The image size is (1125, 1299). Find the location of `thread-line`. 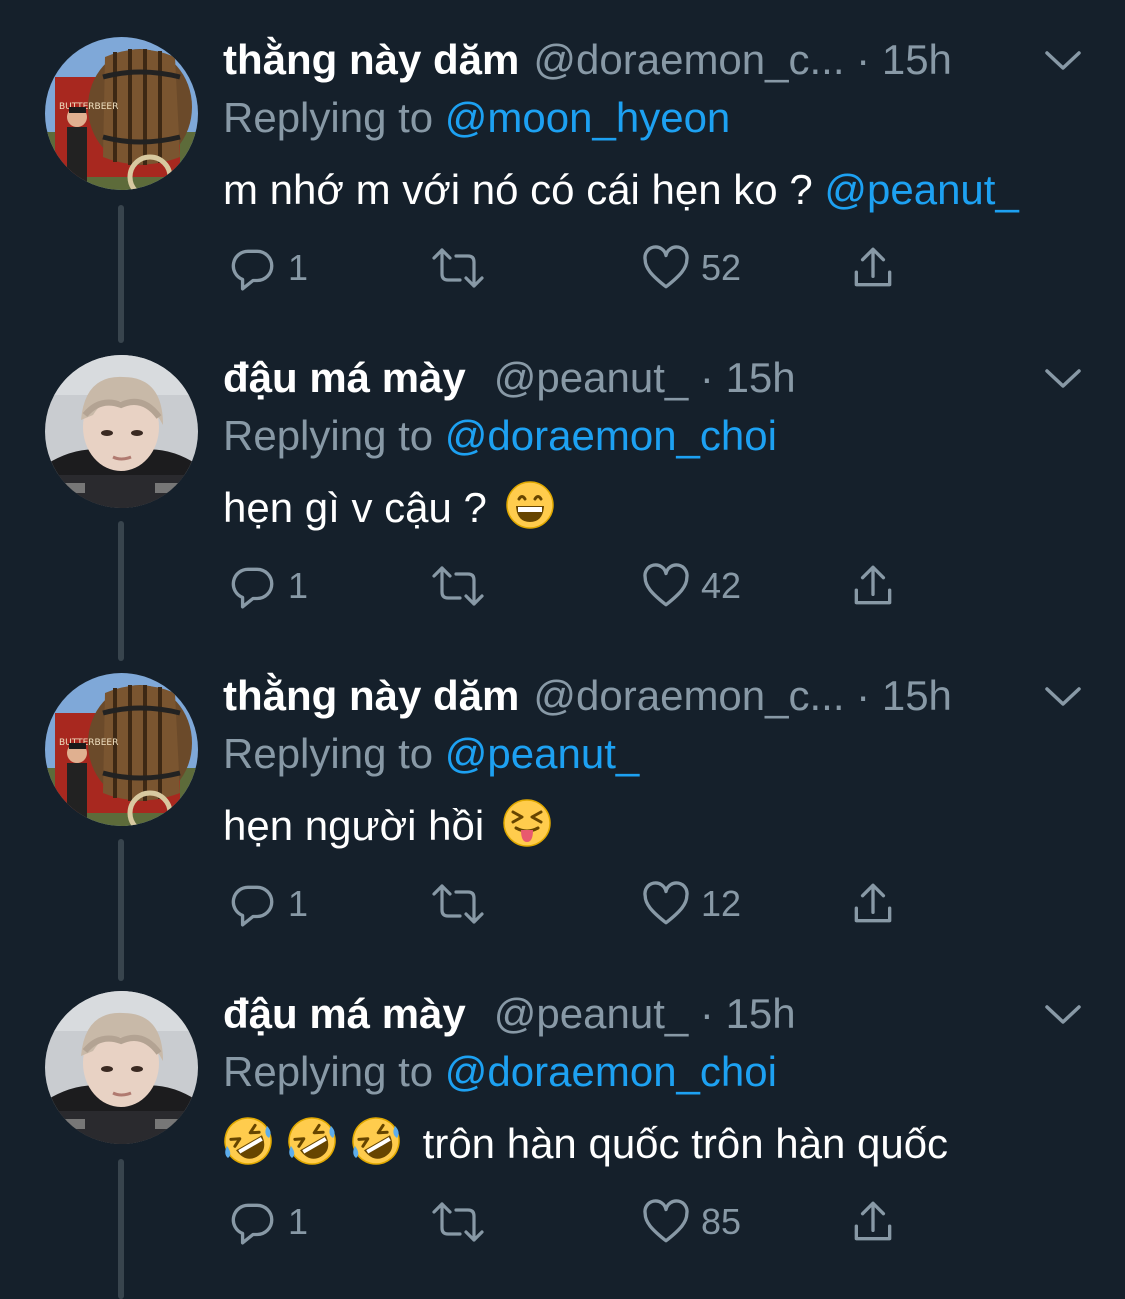

thread-line is located at coordinates (121, 1229).